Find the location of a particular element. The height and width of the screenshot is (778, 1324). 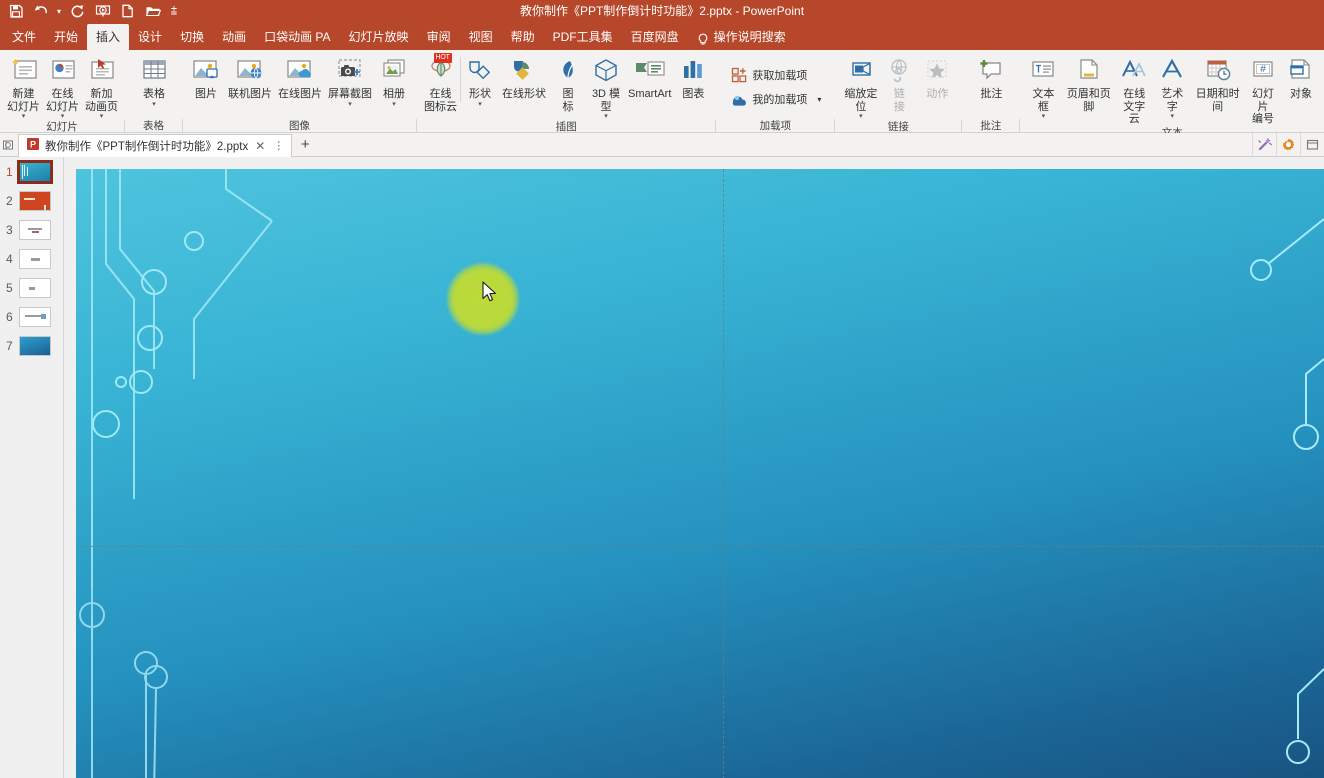

document-tab: P 教你制作《PPT制作倒计时功能》2.pptx ✕ ⋮ is located at coordinates (155, 145).